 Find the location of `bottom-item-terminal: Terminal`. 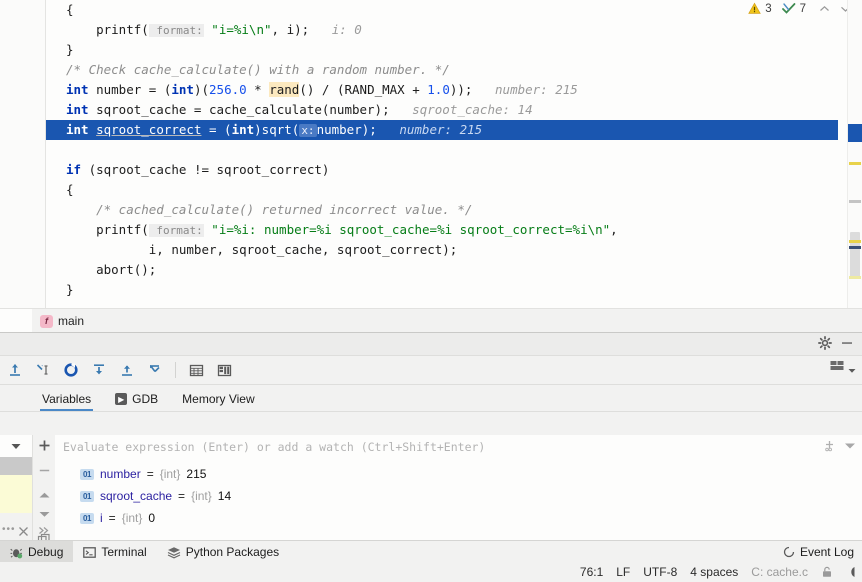

bottom-item-terminal: Terminal is located at coordinates (114, 552).